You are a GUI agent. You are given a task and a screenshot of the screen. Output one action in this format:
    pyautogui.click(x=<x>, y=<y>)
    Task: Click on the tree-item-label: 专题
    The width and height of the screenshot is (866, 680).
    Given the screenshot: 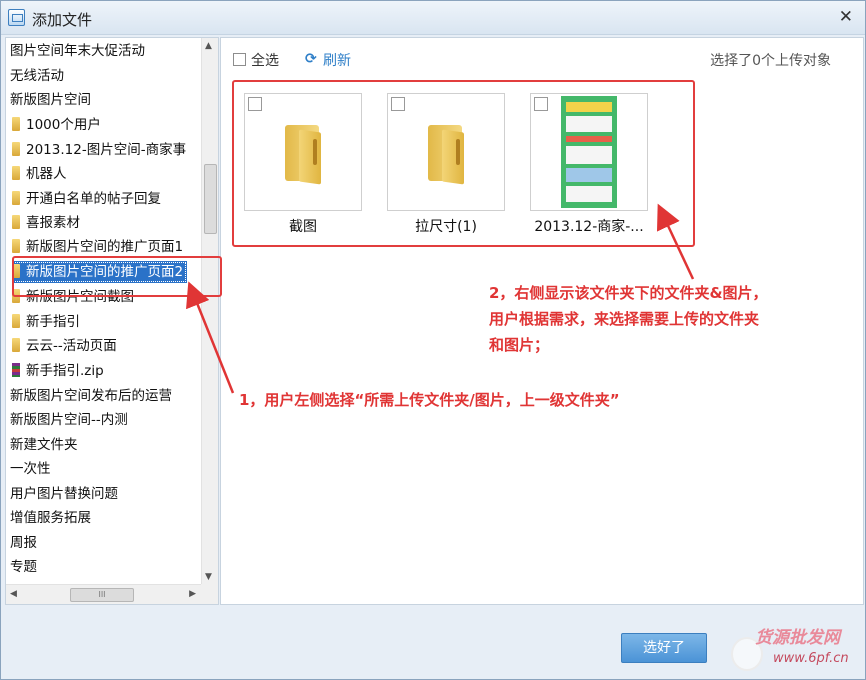 What is the action you would take?
    pyautogui.click(x=23, y=567)
    